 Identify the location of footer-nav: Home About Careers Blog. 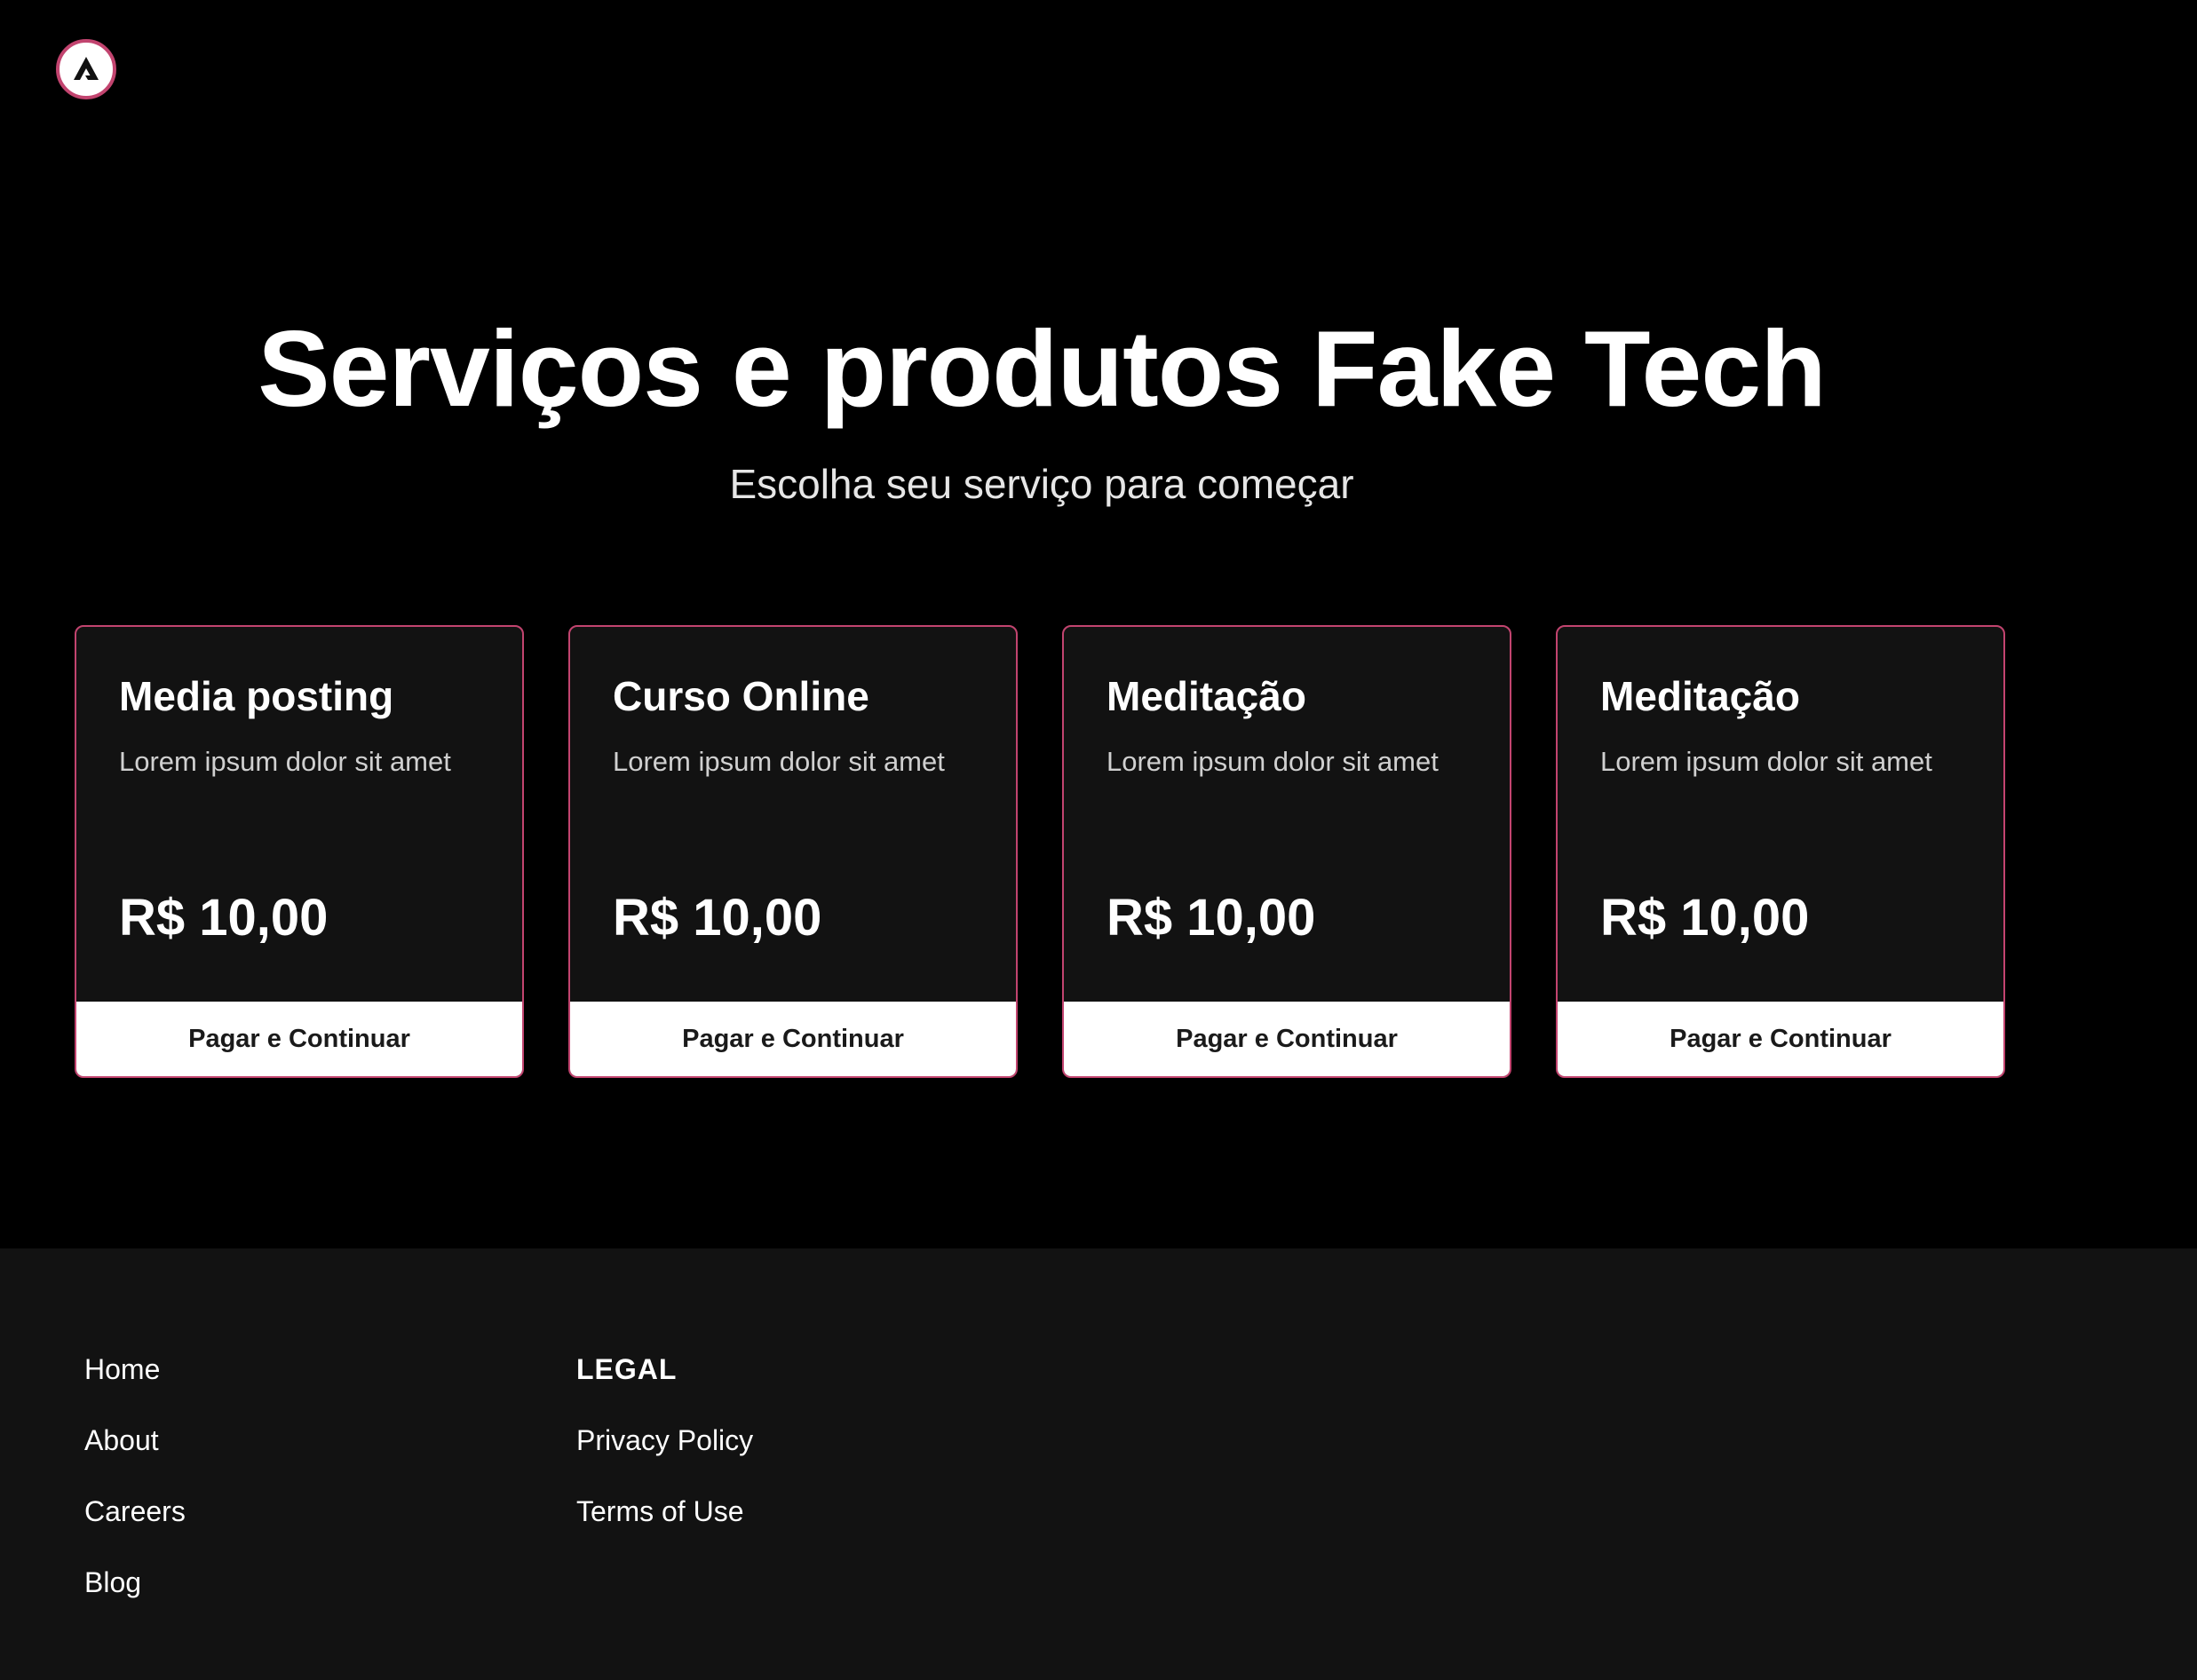
(135, 1476).